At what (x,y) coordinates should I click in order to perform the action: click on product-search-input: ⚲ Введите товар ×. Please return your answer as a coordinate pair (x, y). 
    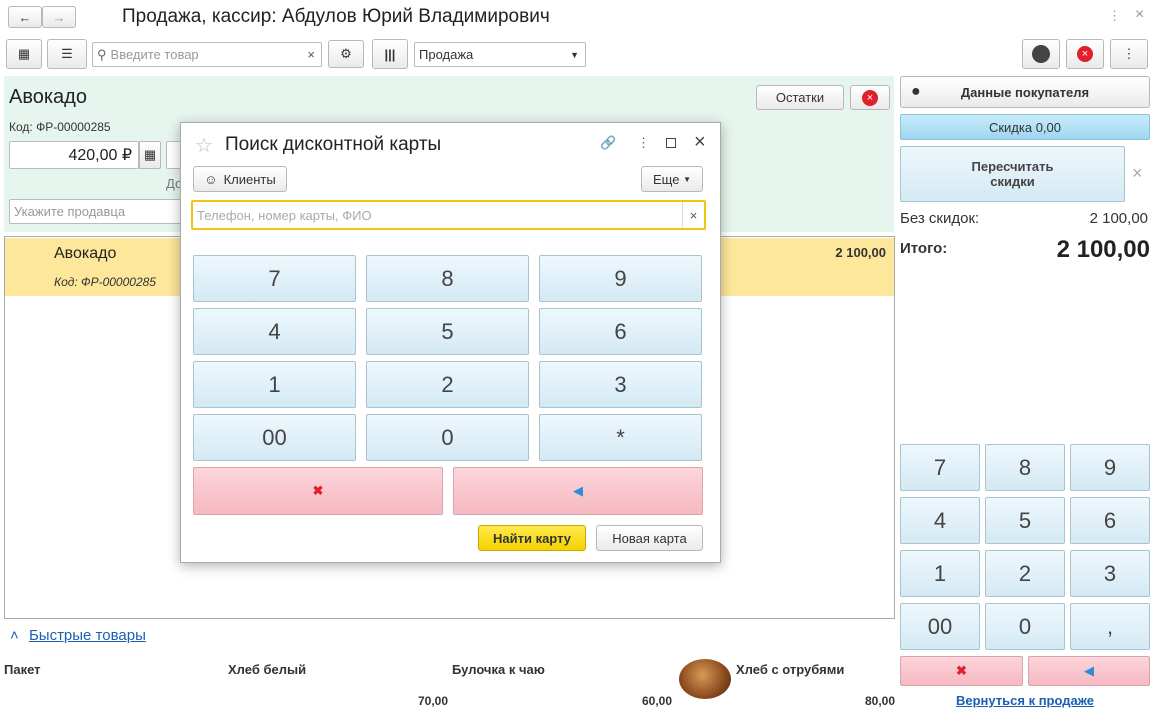
    Looking at the image, I should click on (207, 54).